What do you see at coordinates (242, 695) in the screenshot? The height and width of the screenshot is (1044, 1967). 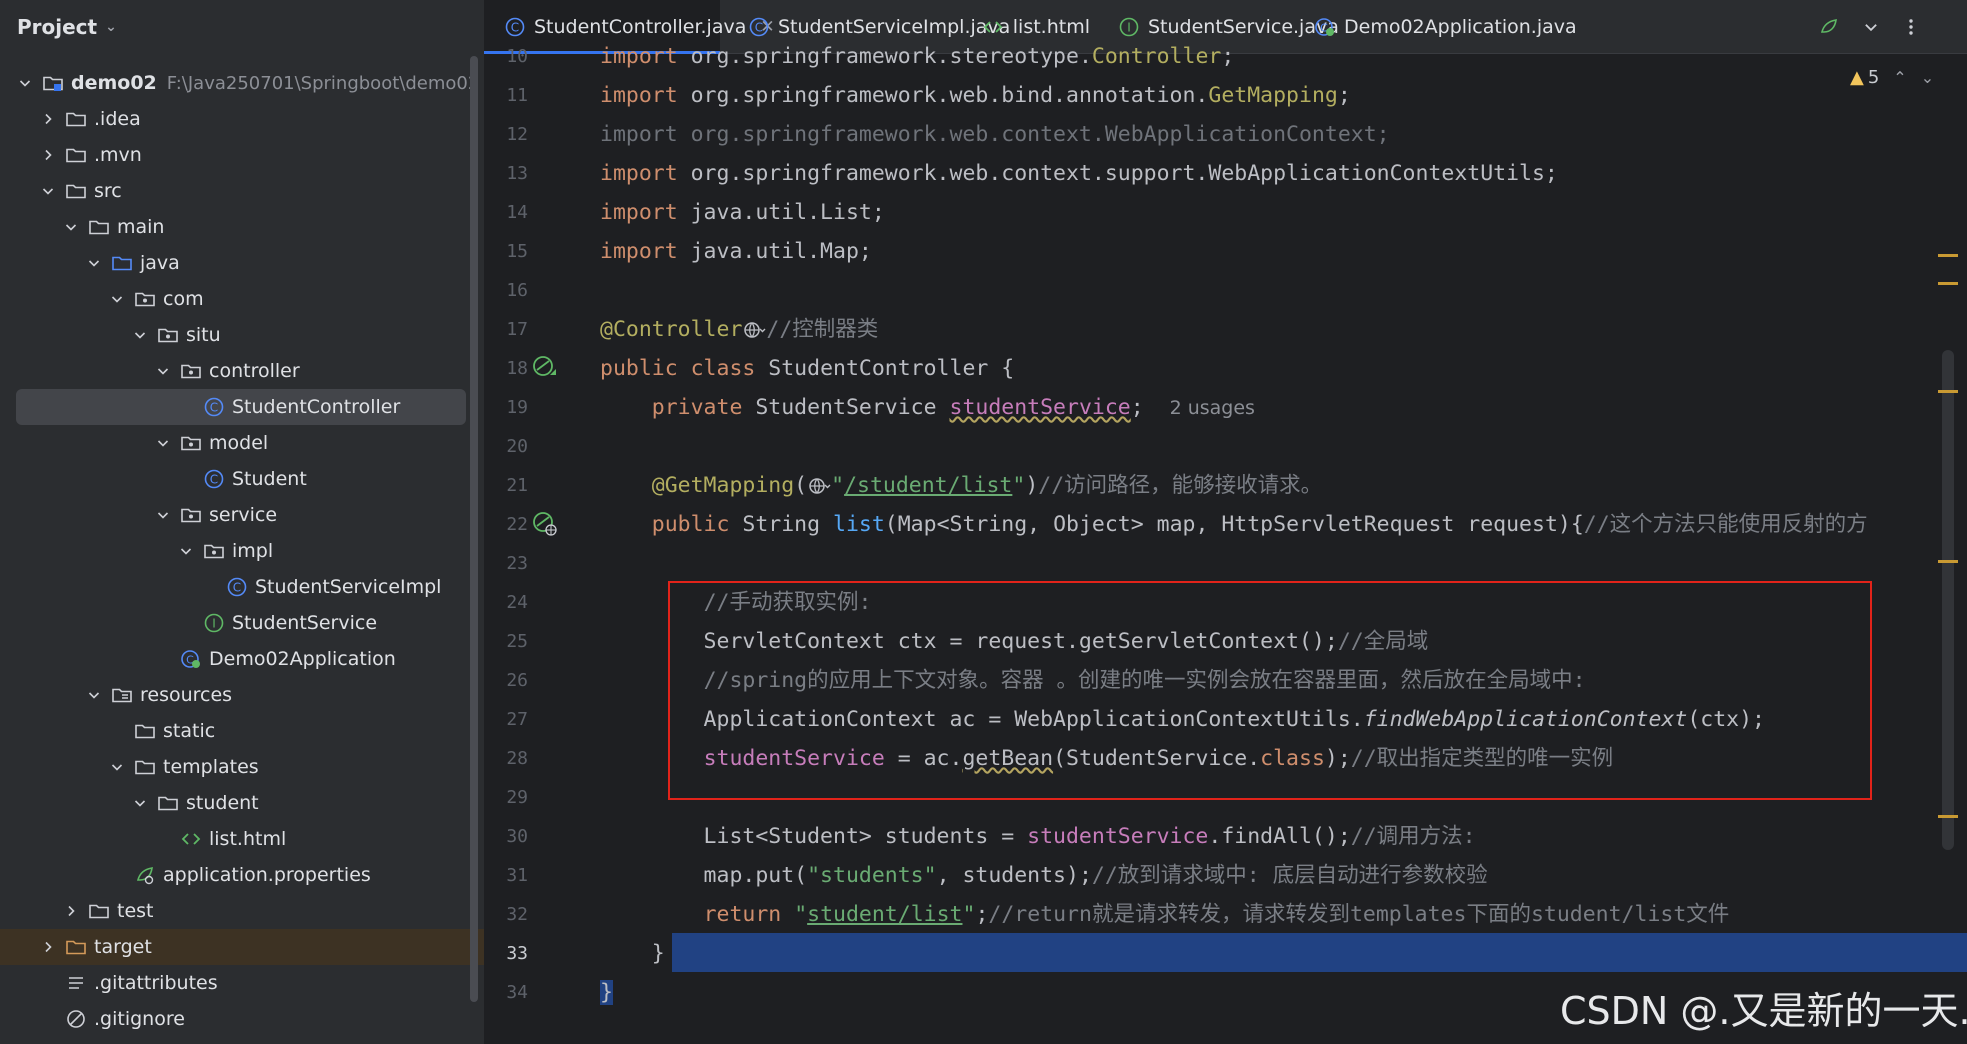 I see `tree-item-resources: resources` at bounding box center [242, 695].